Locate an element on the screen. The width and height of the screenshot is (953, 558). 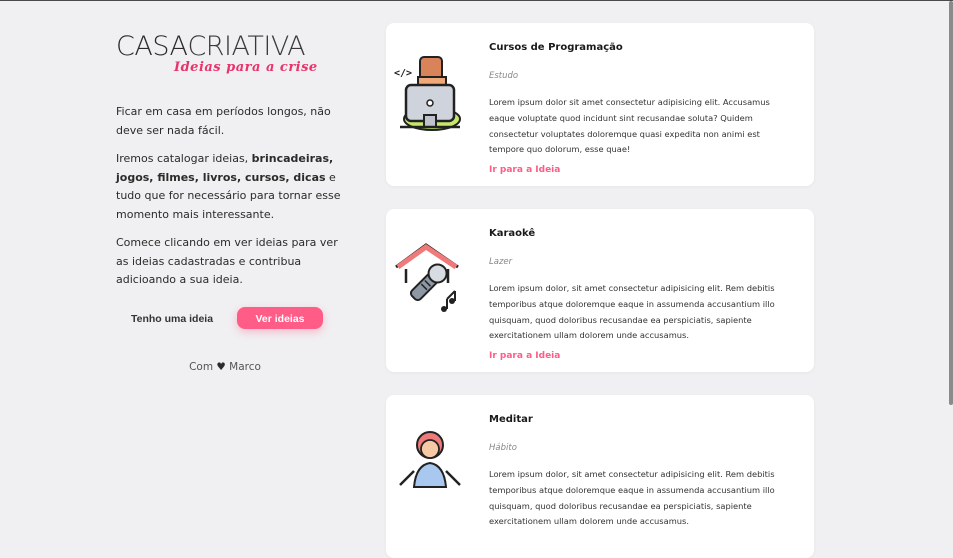
meditation-person-icon is located at coordinates (430, 467).